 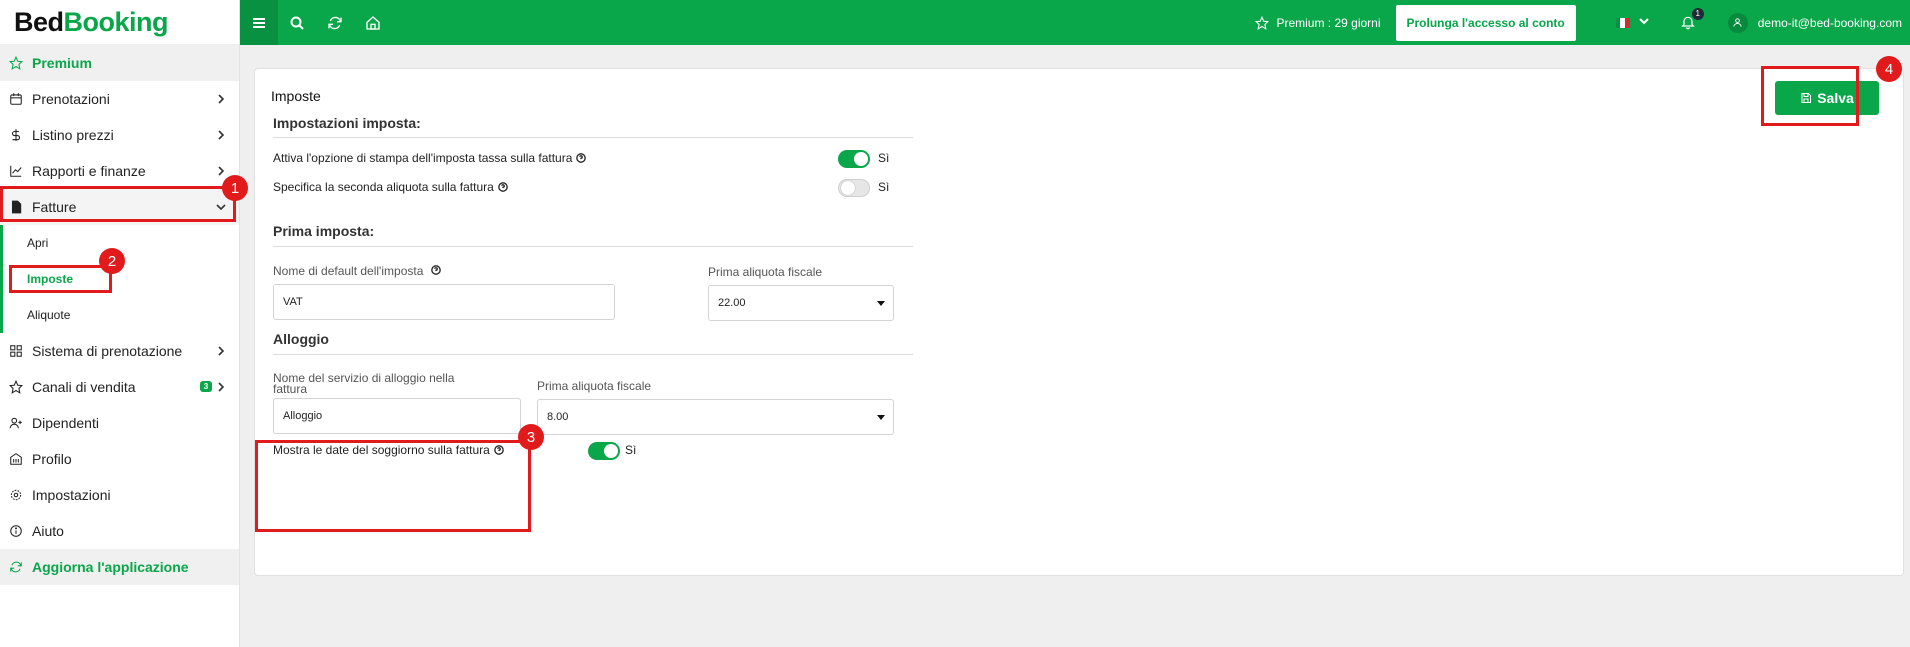 I want to click on refresh-button, so click(x=335, y=22).